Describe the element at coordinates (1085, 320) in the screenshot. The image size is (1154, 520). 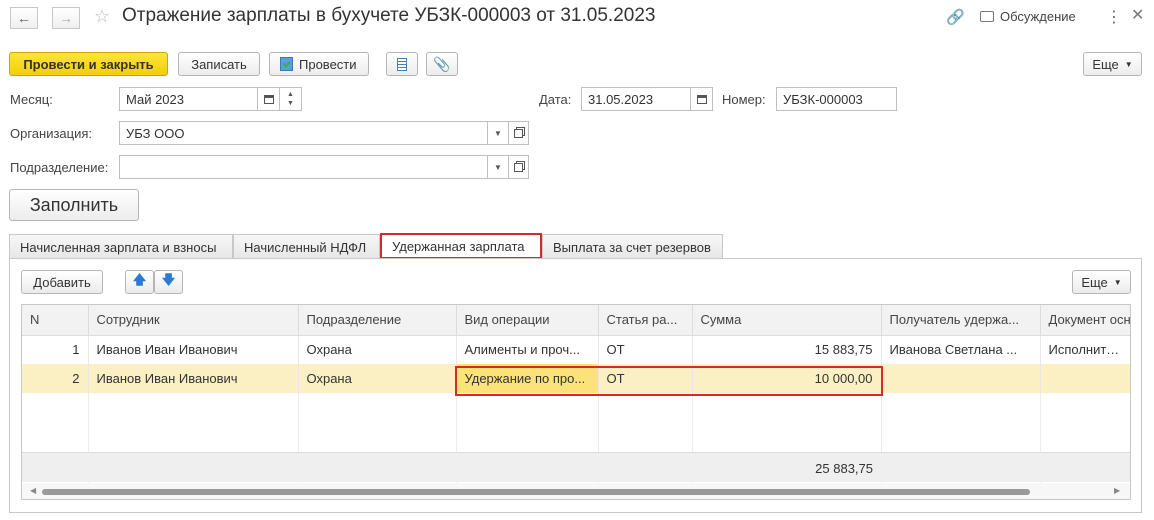
I see `column-header-base-document: Документ осн` at that location.